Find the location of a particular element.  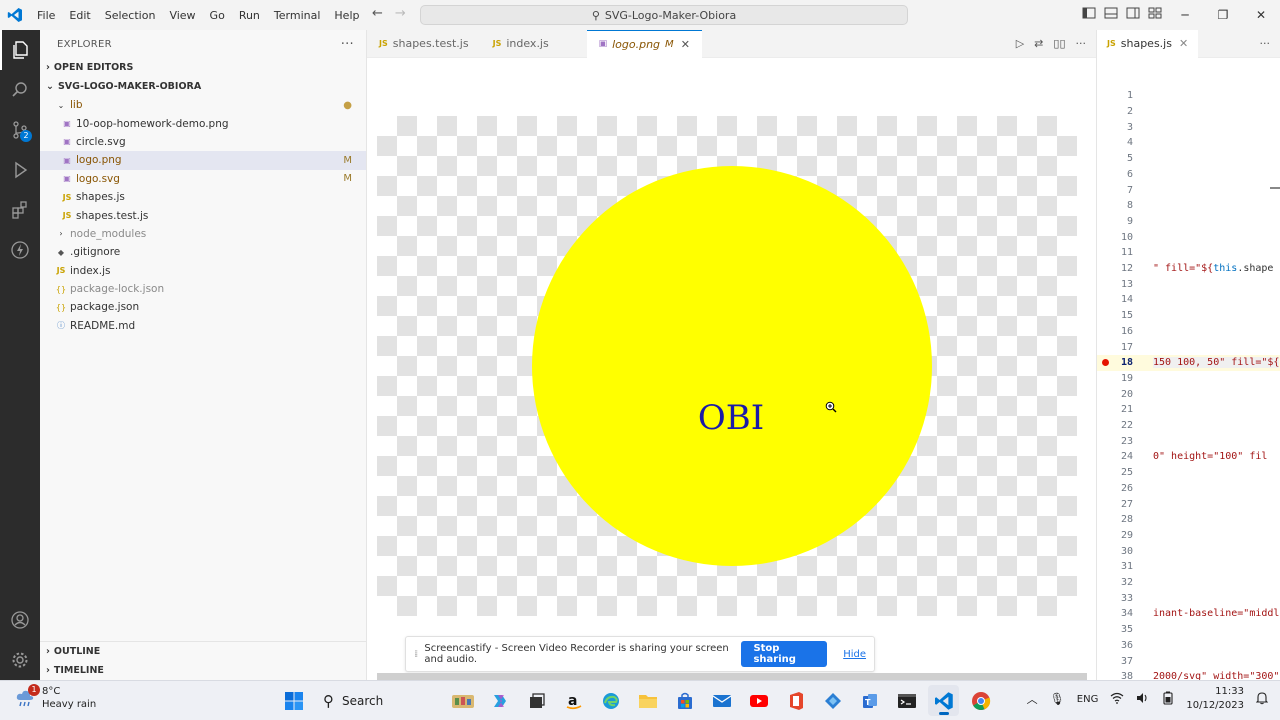

tree-file: JS shapes.test.js is located at coordinates (203, 215).